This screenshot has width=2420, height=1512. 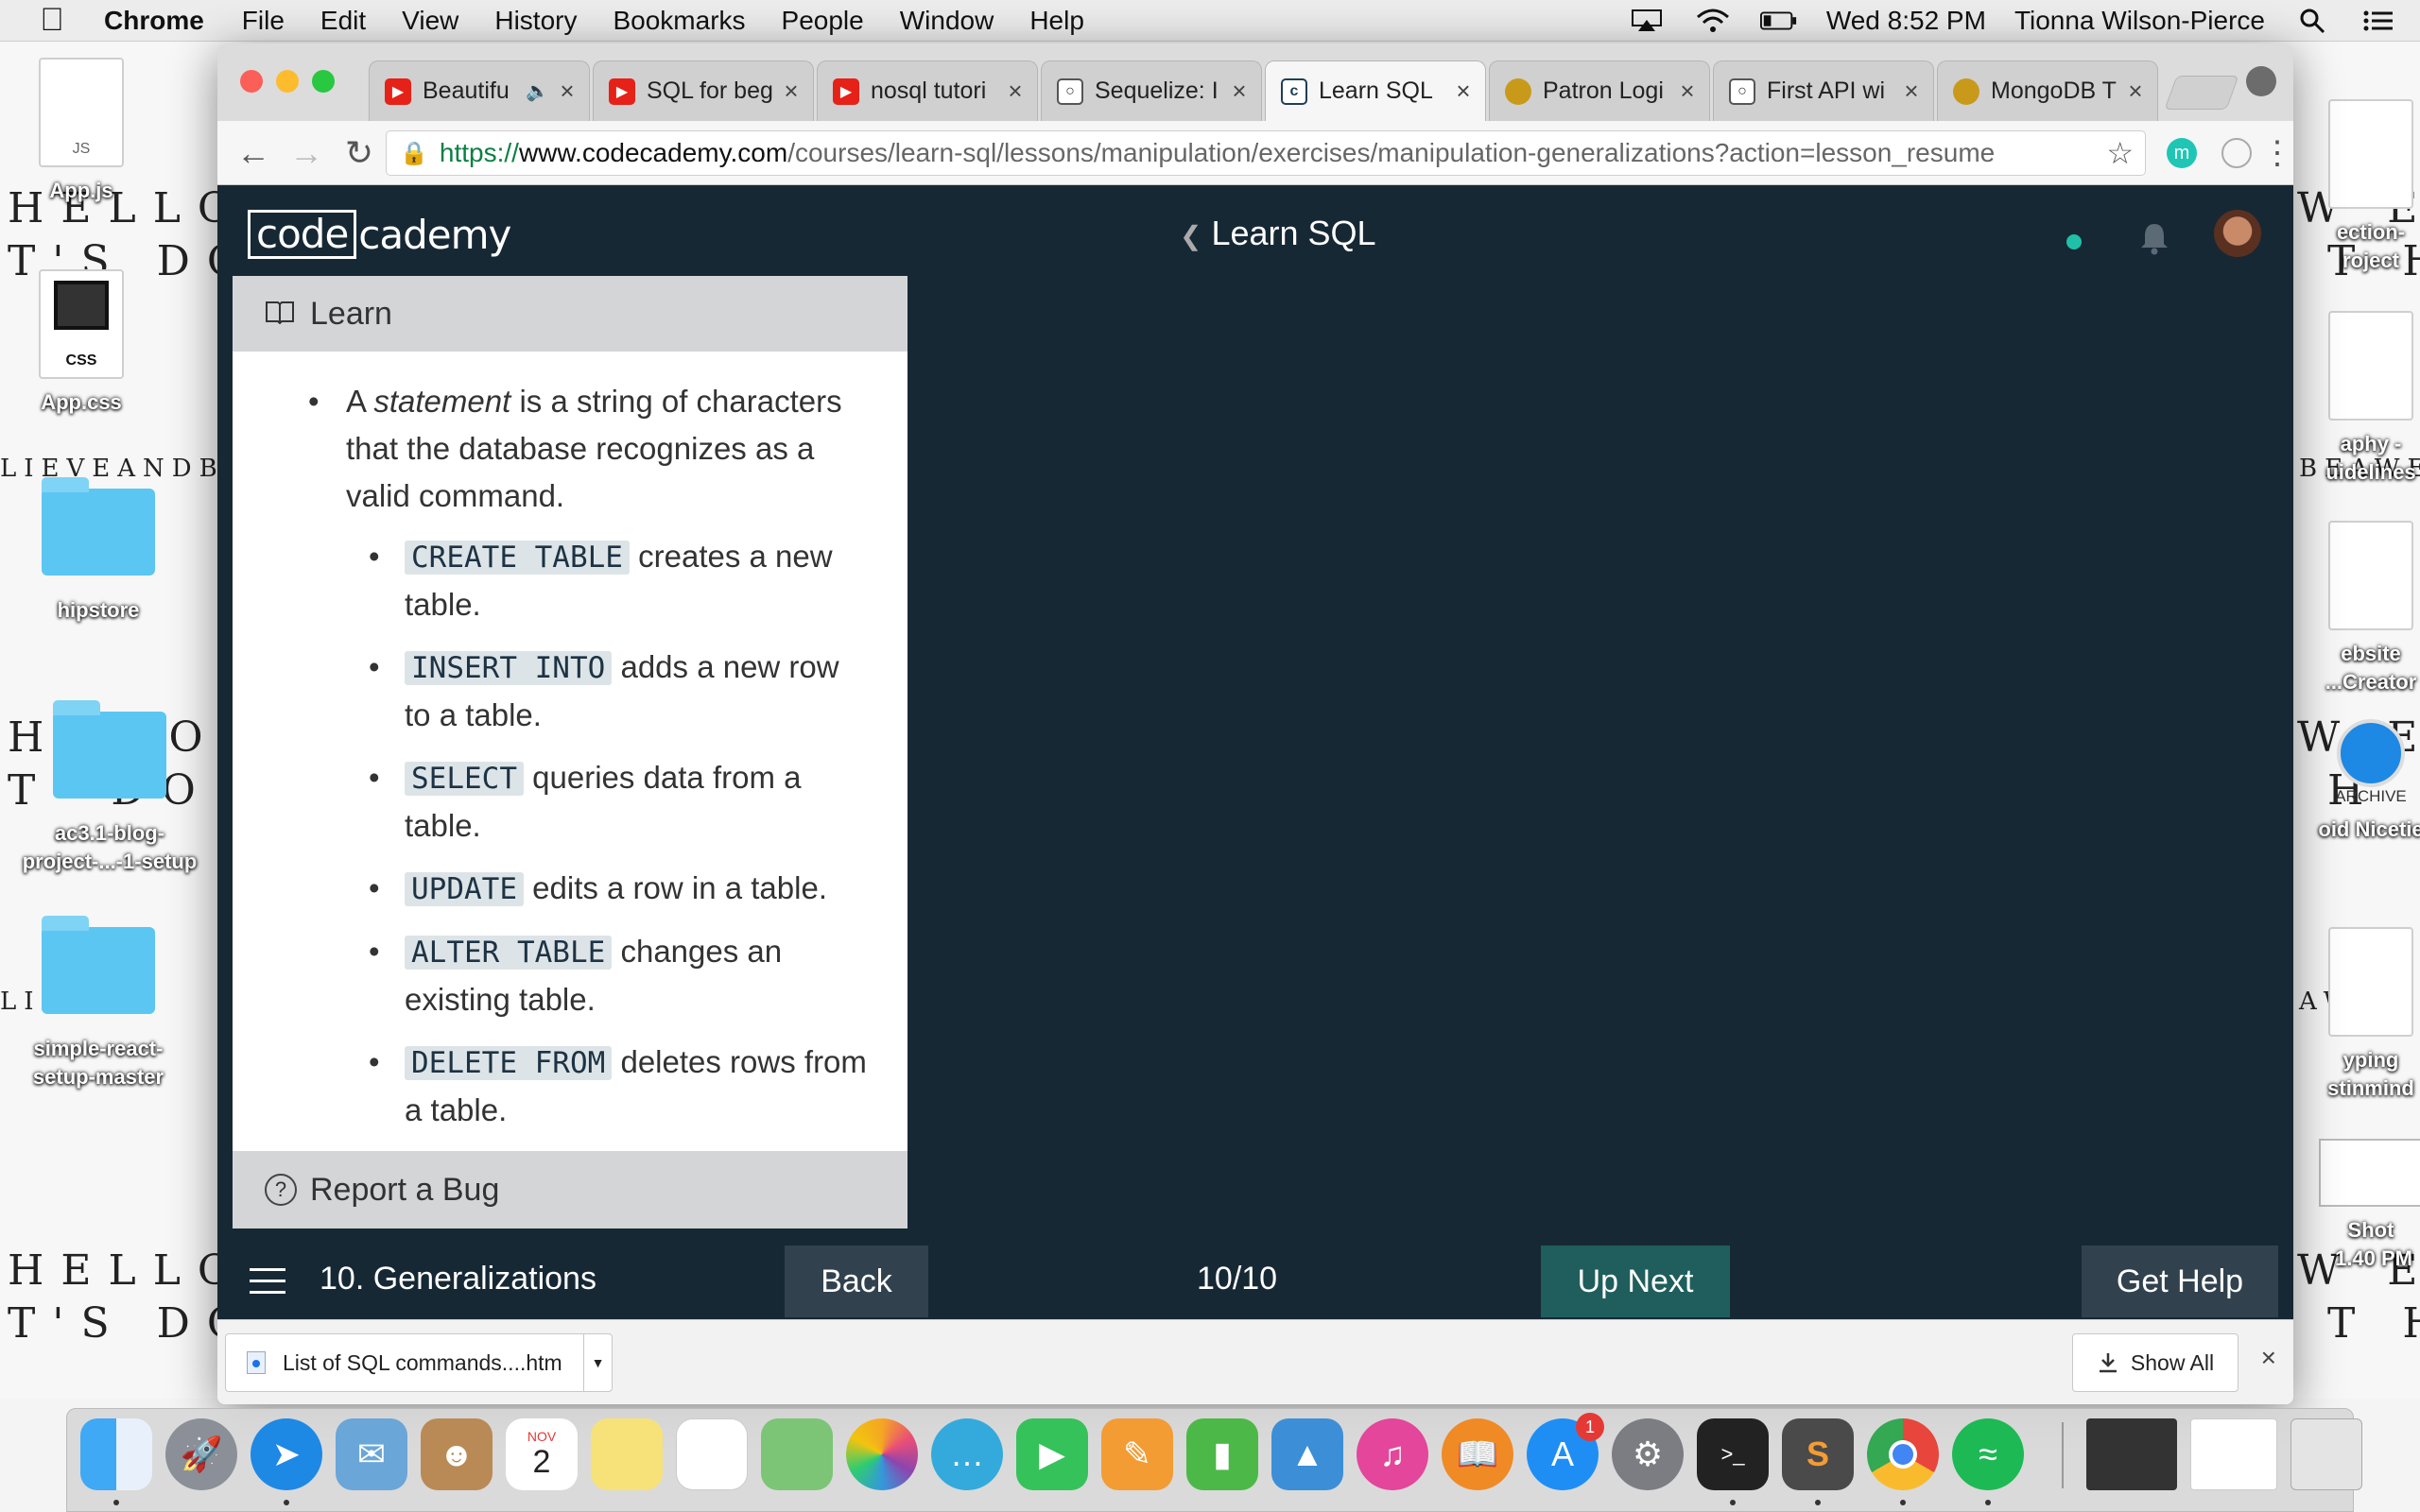 What do you see at coordinates (1906, 21) in the screenshot?
I see `menu-clock: Wed 8:52 PM` at bounding box center [1906, 21].